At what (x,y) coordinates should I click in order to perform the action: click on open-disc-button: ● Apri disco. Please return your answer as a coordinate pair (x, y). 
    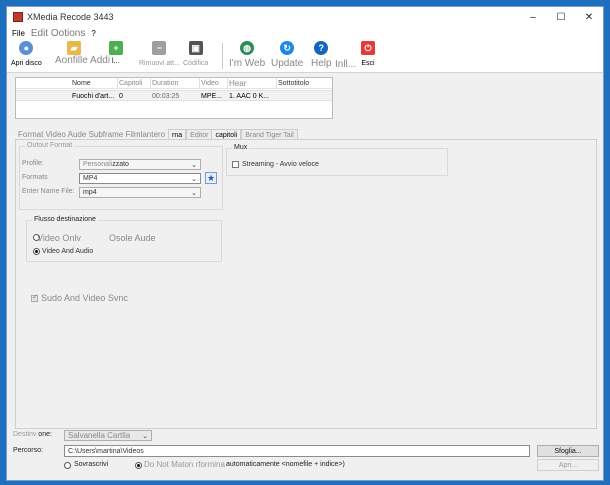
    Looking at the image, I should click on (26, 54).